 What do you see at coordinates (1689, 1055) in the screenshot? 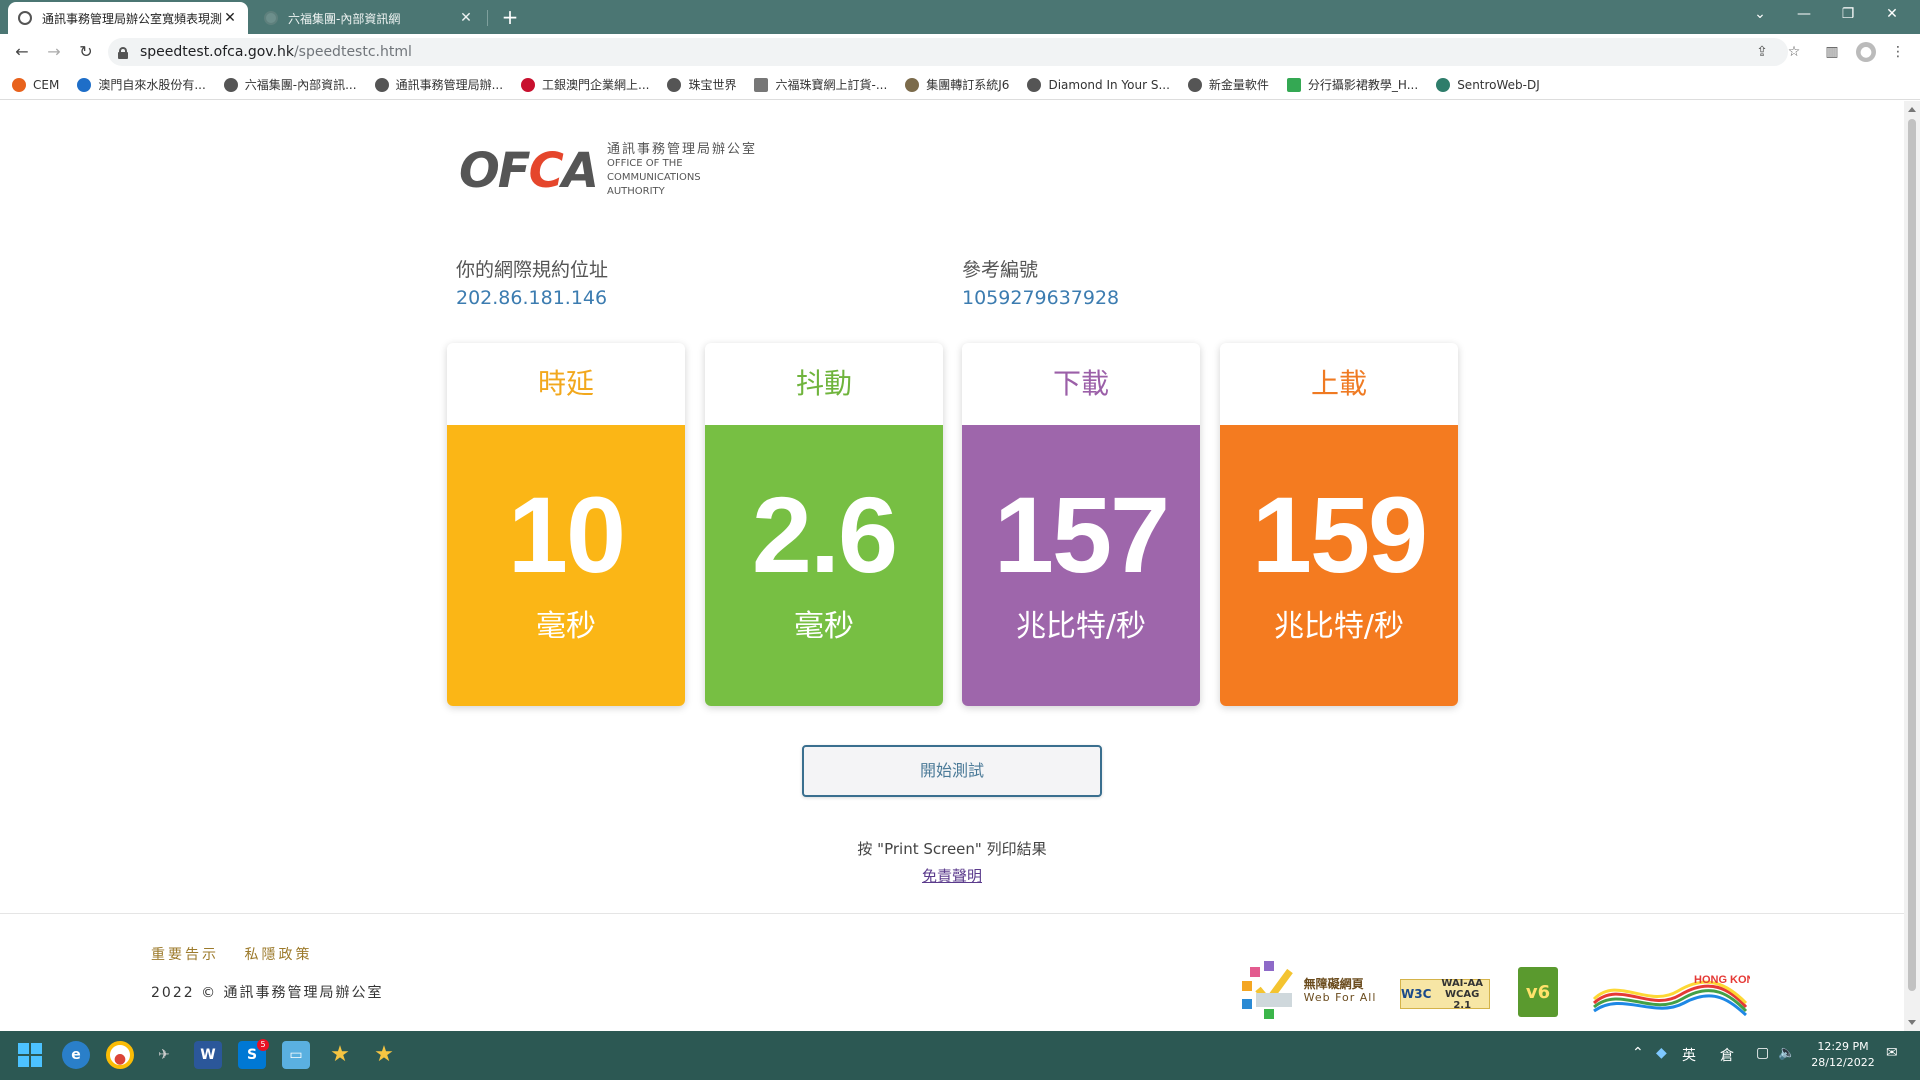
I see `language-indicator: 英` at bounding box center [1689, 1055].